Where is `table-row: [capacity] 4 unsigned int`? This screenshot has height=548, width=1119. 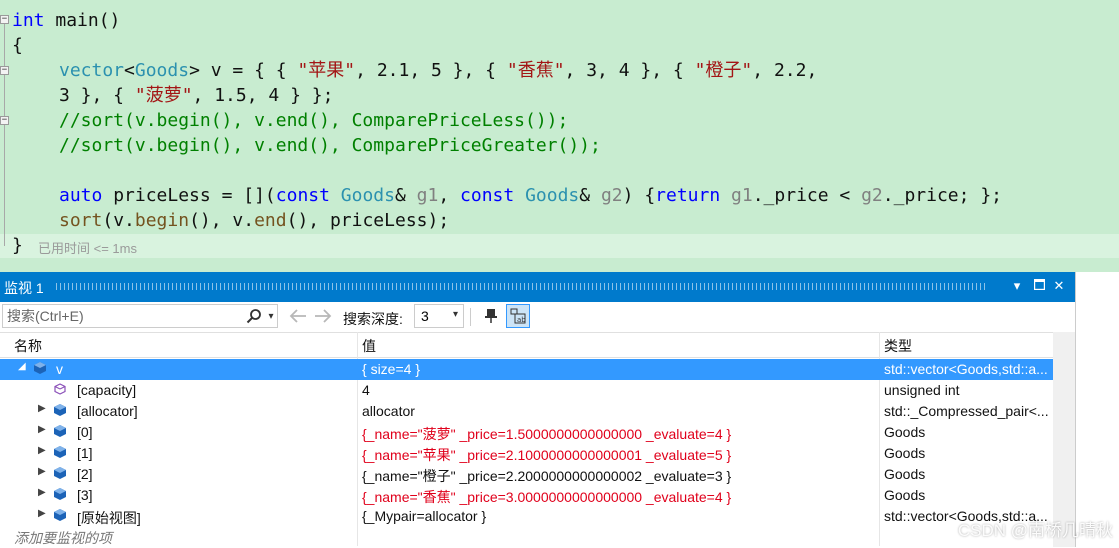 table-row: [capacity] 4 unsigned int is located at coordinates (526, 390).